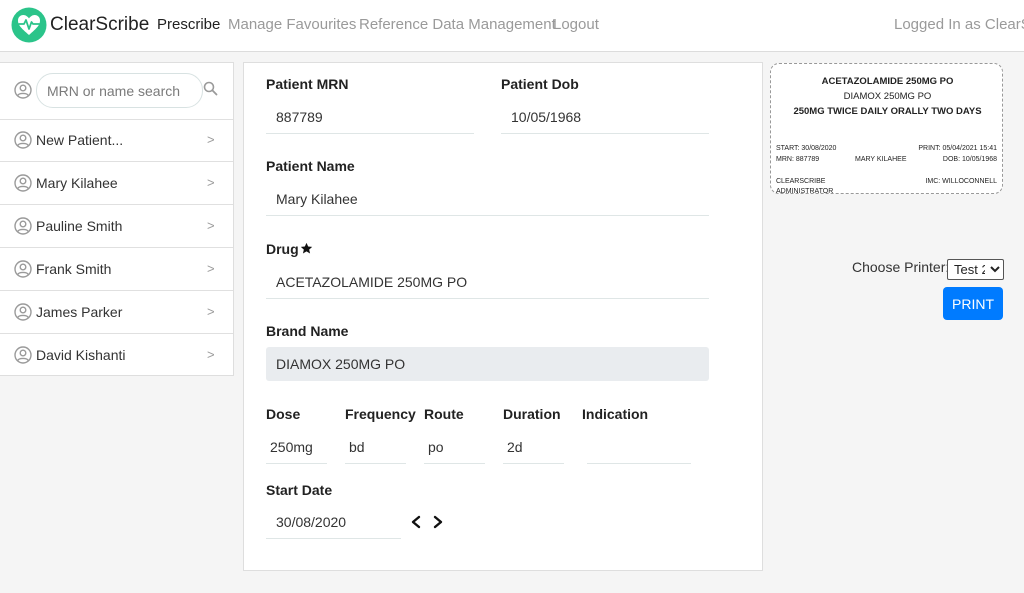 This screenshot has width=1024, height=593. What do you see at coordinates (210, 88) in the screenshot?
I see `search-icon` at bounding box center [210, 88].